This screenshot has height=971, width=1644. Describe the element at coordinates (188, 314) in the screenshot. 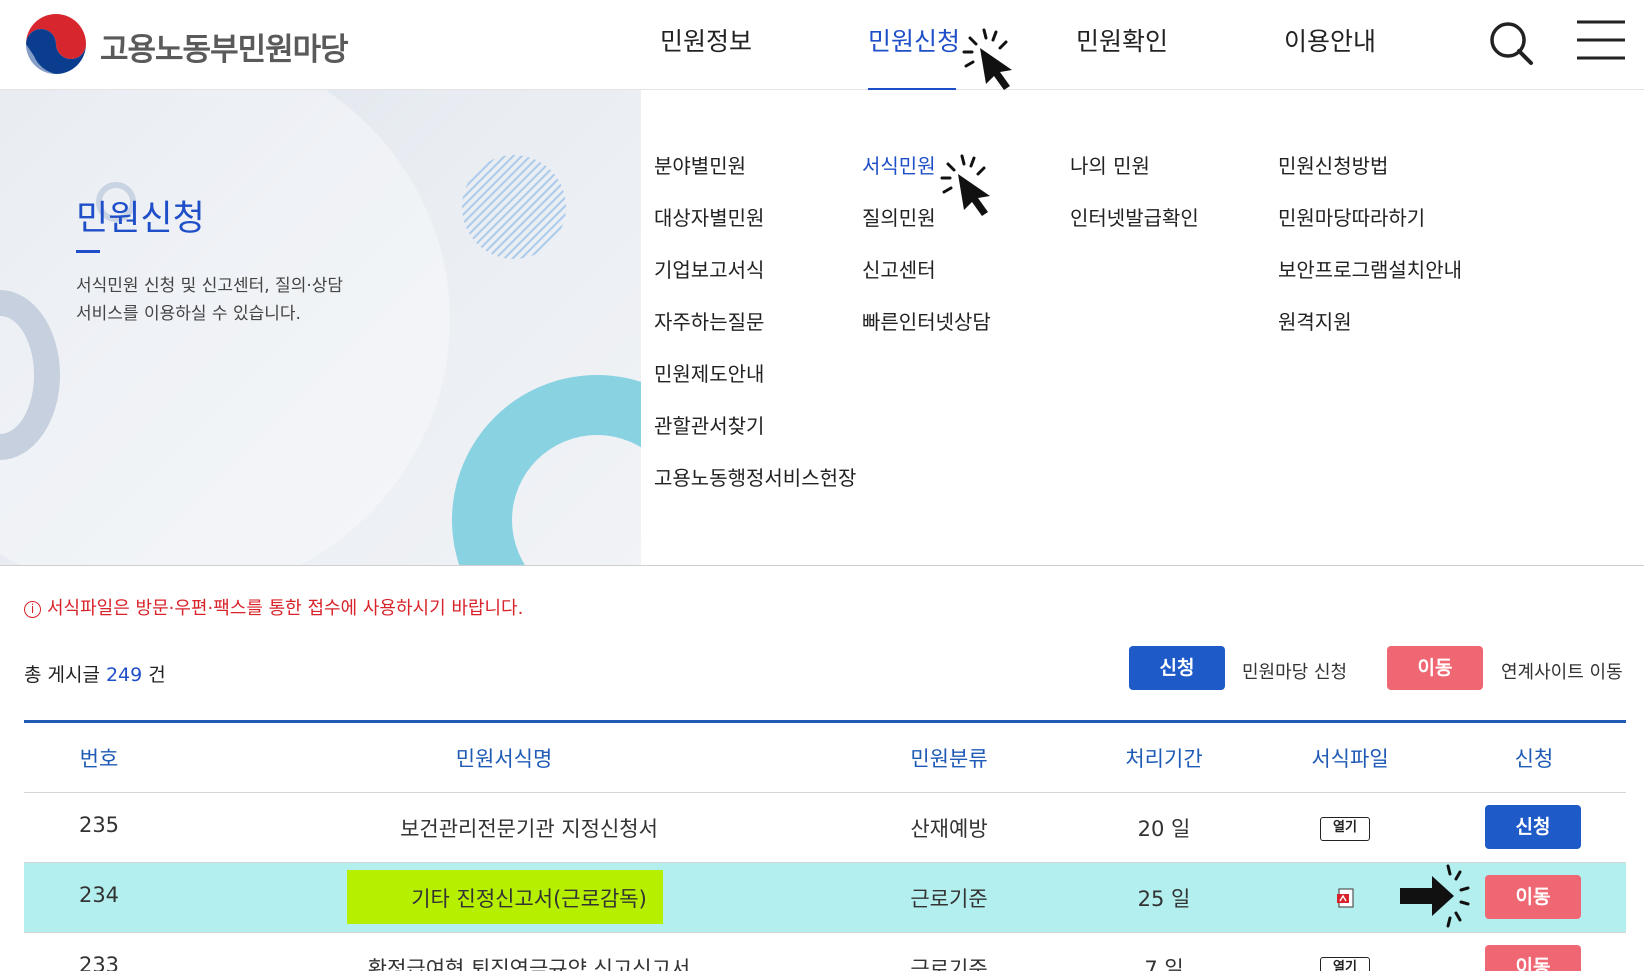

I see `mega-menu-description-line: 서비스를 이용하실 수 있습니다.` at that location.